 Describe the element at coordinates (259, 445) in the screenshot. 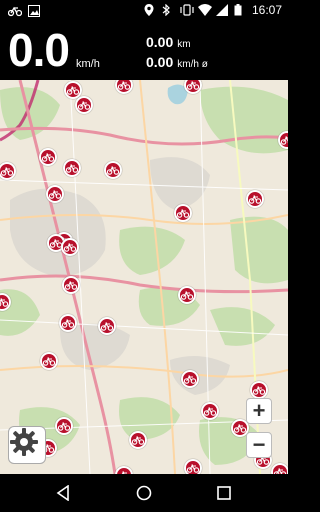

I see `zoom-out-button: −` at that location.